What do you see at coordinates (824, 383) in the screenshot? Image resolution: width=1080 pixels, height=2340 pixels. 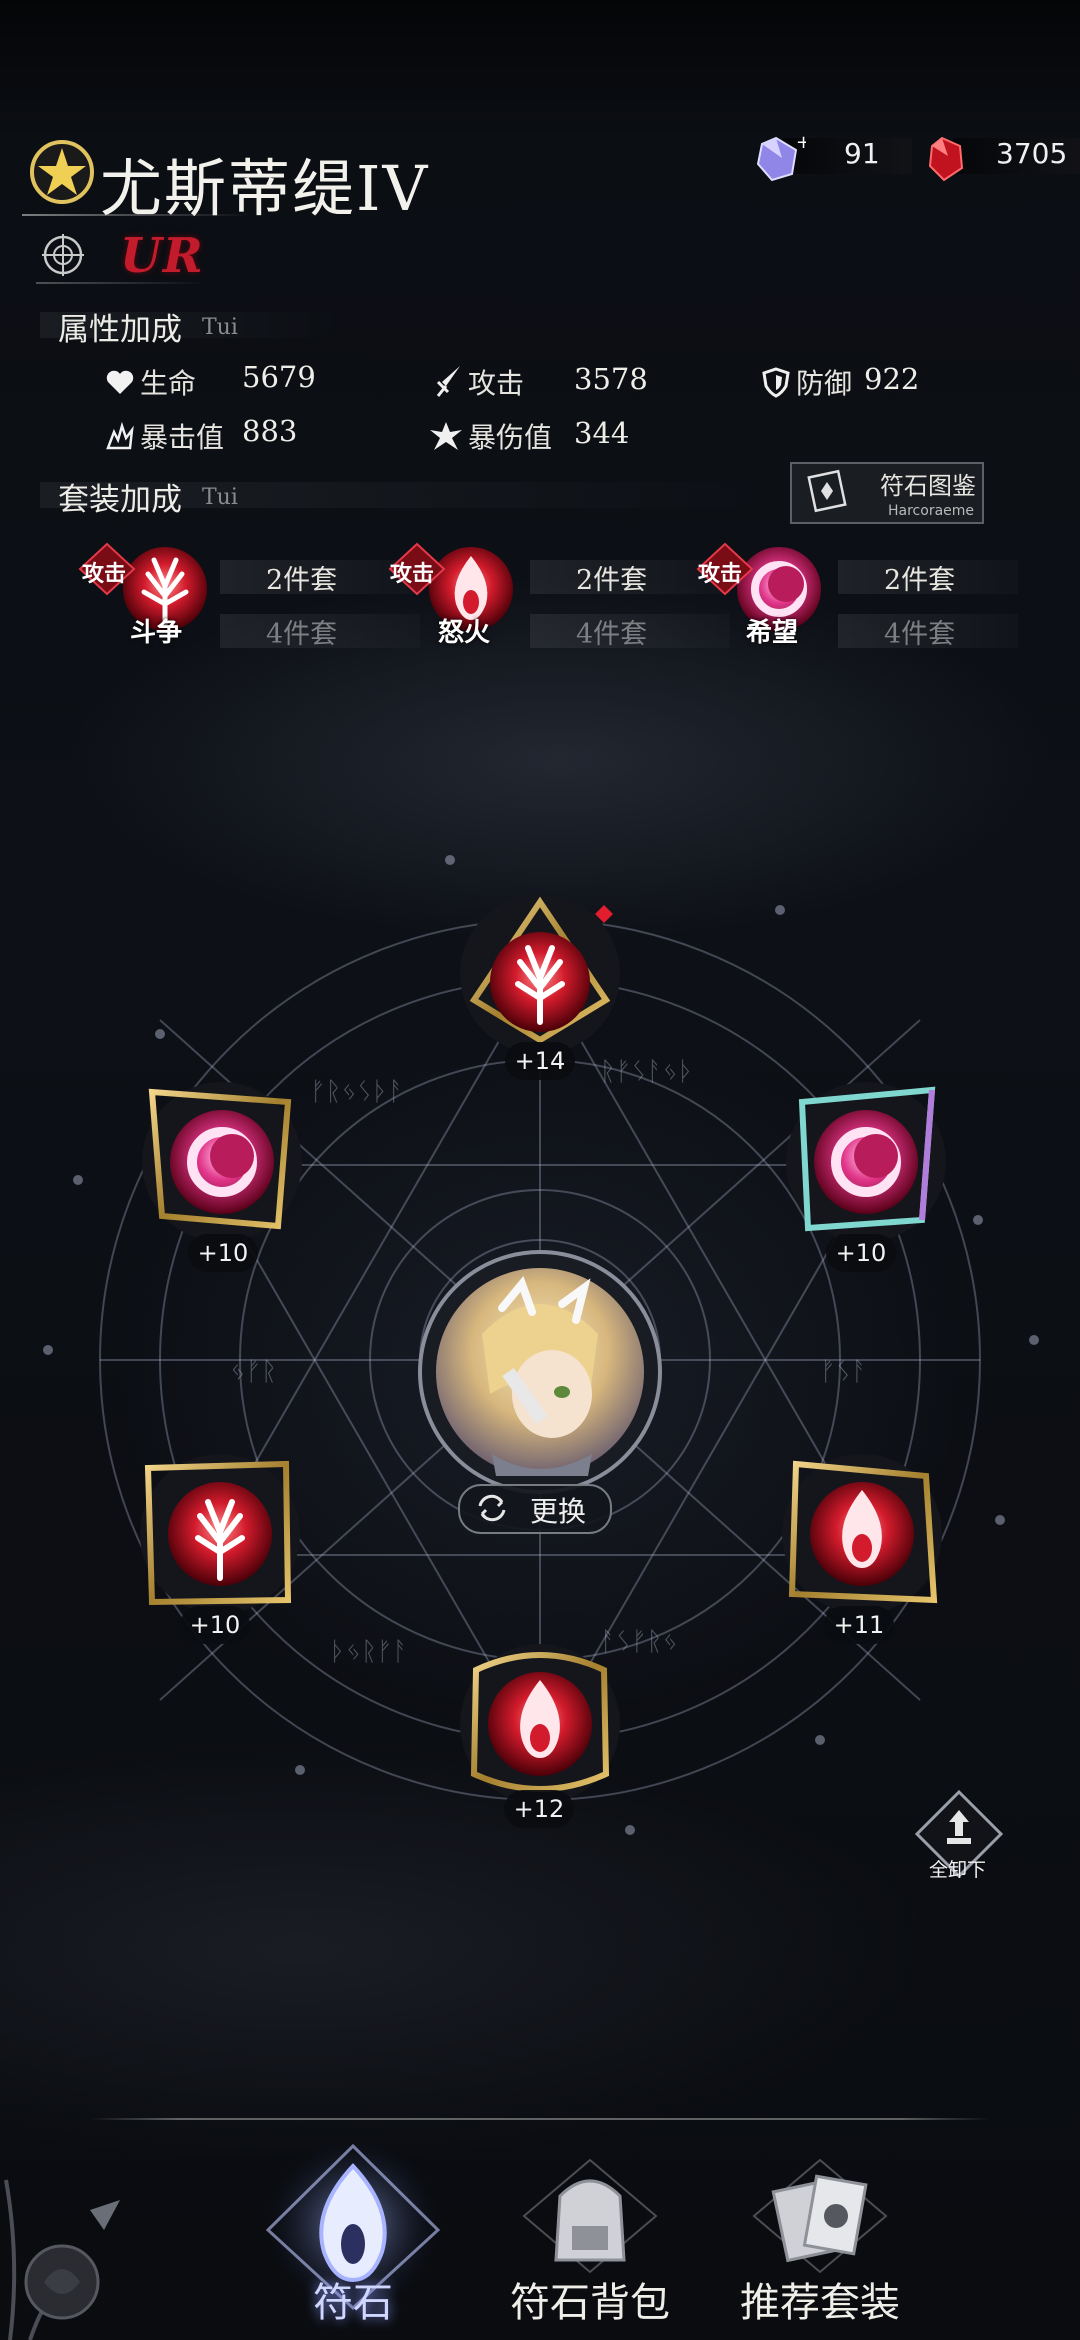 I see `stat-label-def: 防御` at bounding box center [824, 383].